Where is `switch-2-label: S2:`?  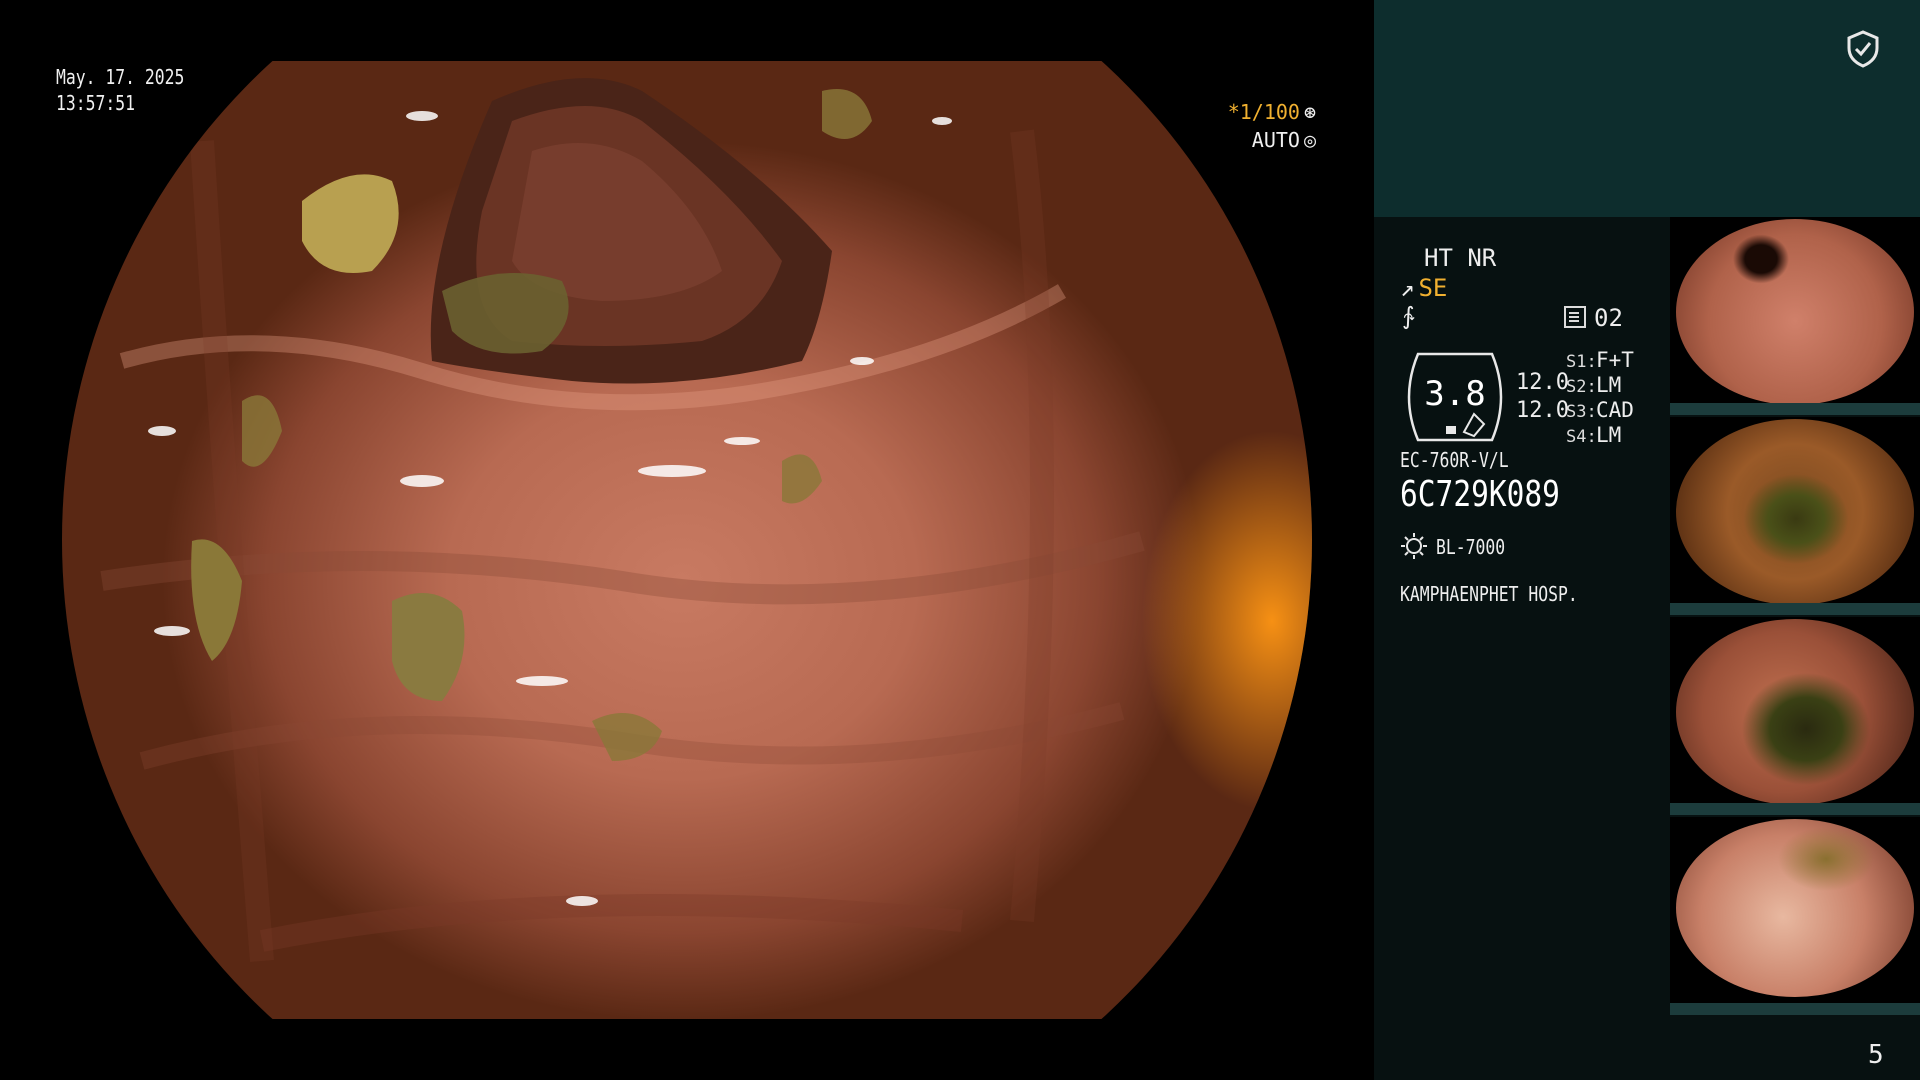 switch-2-label: S2: is located at coordinates (1581, 387).